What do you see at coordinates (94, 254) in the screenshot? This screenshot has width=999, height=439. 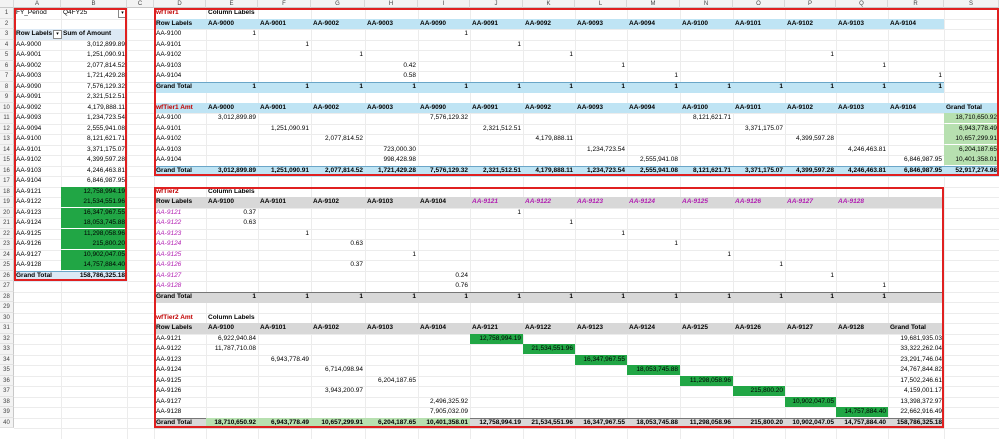 I see `amount-value: 10,902,047.05` at bounding box center [94, 254].